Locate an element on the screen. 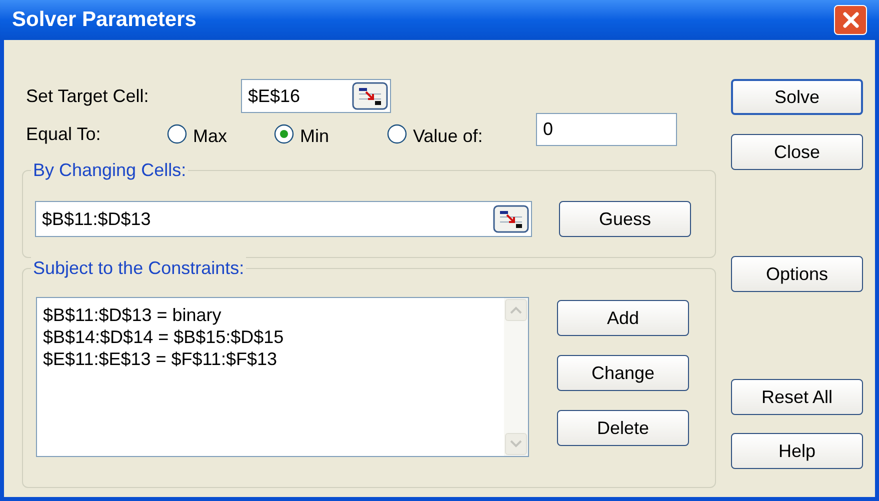 The image size is (879, 501). constraint-button: Delete is located at coordinates (623, 428).